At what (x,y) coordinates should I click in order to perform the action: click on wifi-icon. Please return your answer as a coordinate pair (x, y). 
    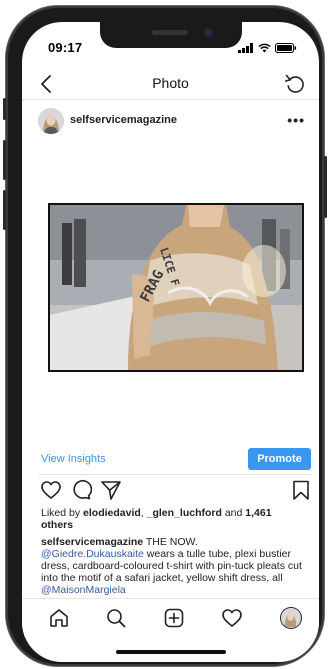
    Looking at the image, I should click on (264, 48).